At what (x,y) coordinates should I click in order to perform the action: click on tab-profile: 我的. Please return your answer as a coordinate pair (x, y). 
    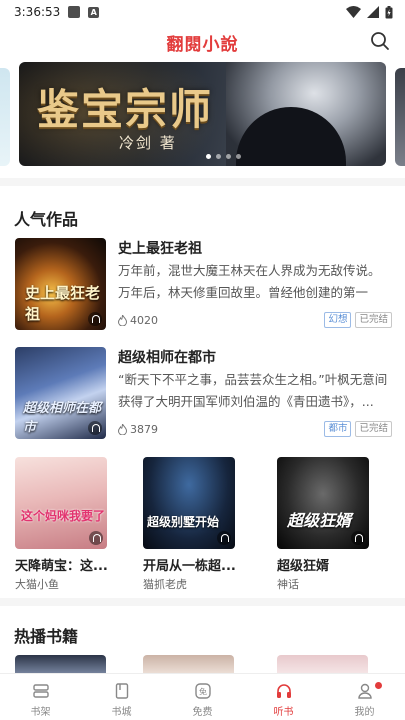
    Looking at the image, I should click on (364, 697).